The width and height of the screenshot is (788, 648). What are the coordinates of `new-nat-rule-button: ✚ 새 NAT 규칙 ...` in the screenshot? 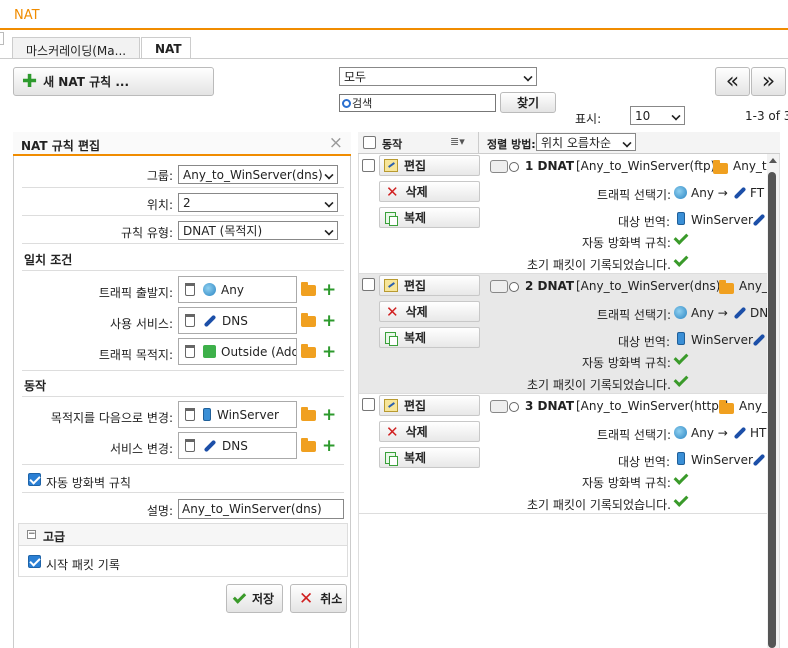 It's located at (113, 81).